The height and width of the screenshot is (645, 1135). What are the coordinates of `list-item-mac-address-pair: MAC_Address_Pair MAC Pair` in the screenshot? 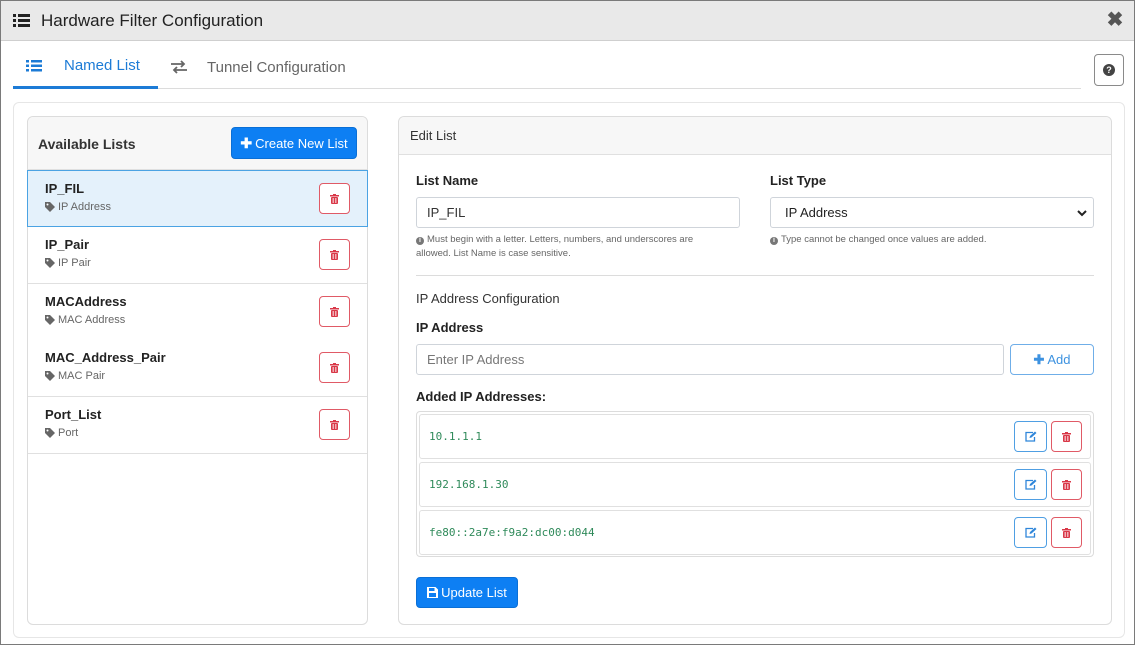 It's located at (197, 368).